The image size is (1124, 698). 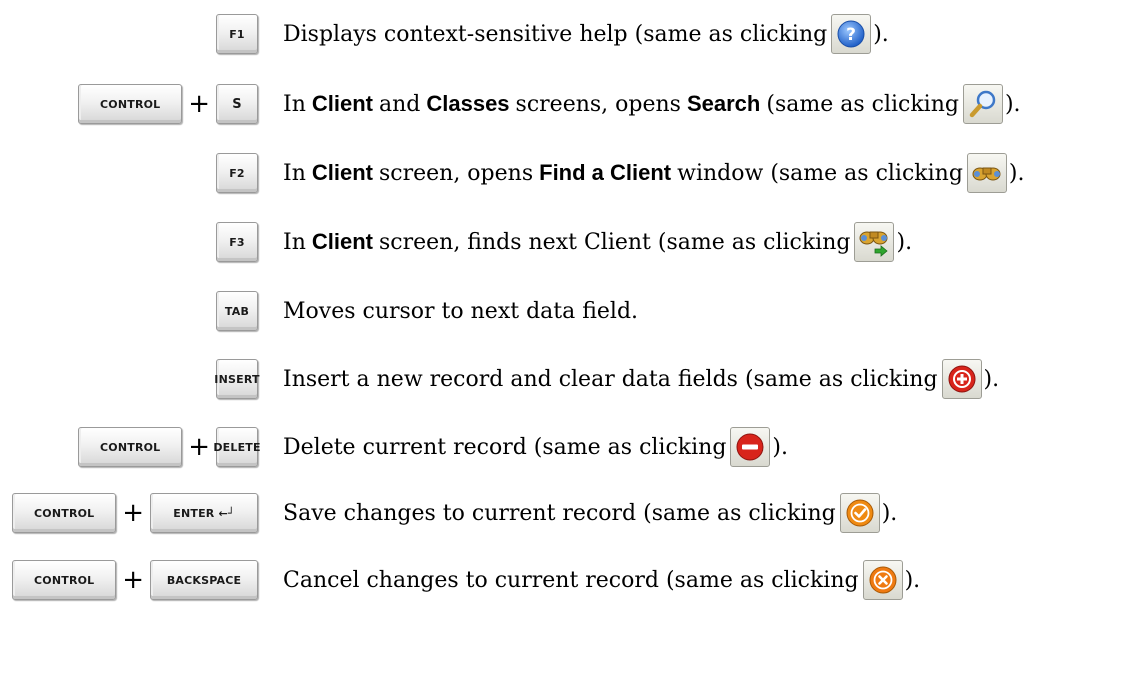 What do you see at coordinates (982, 104) in the screenshot?
I see `magnifier-icon` at bounding box center [982, 104].